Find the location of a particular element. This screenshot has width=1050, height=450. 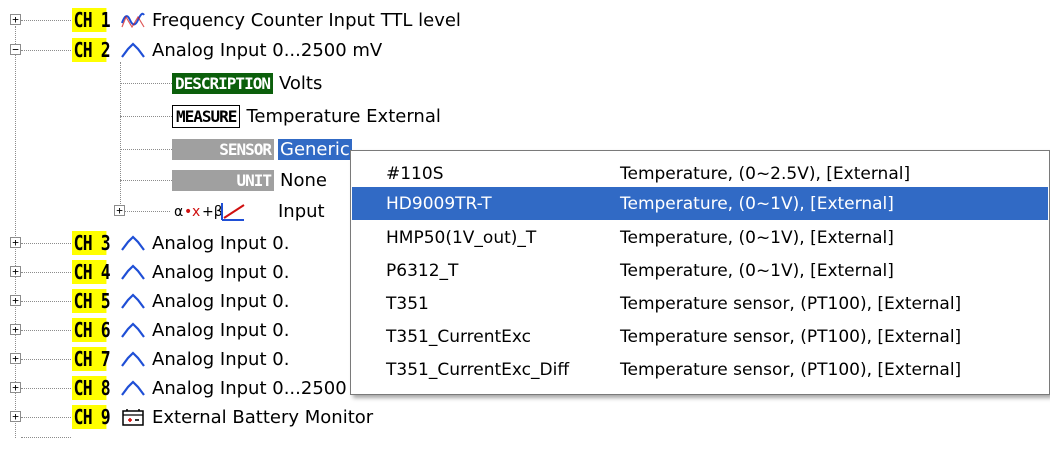

channel-label: CH 8 is located at coordinates (91, 388).